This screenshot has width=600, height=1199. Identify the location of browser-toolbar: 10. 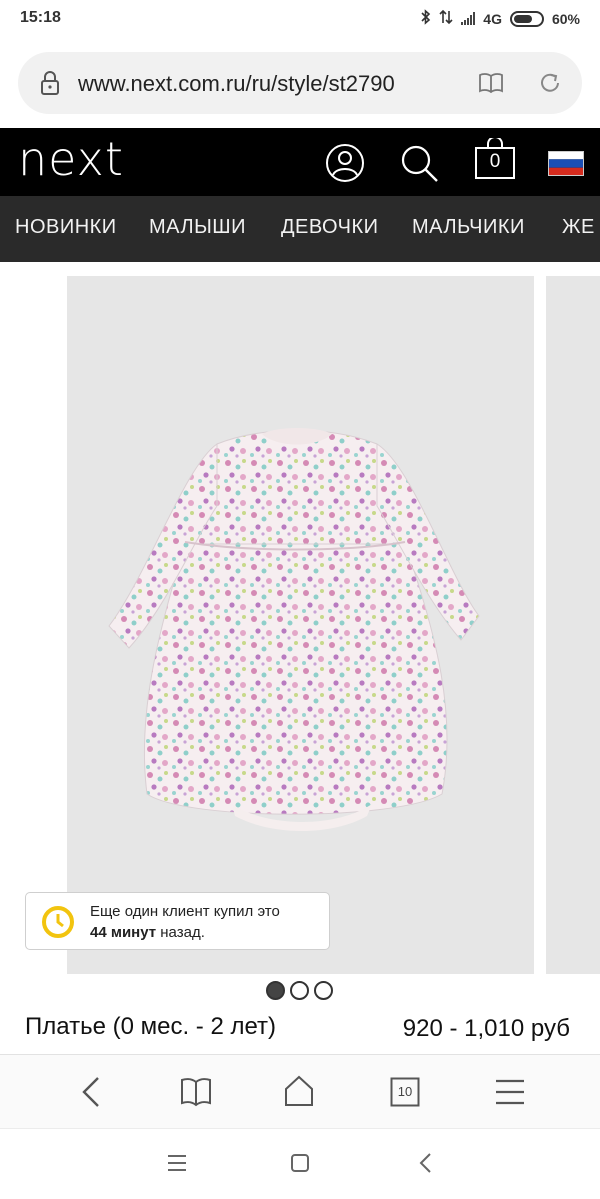
(300, 1091).